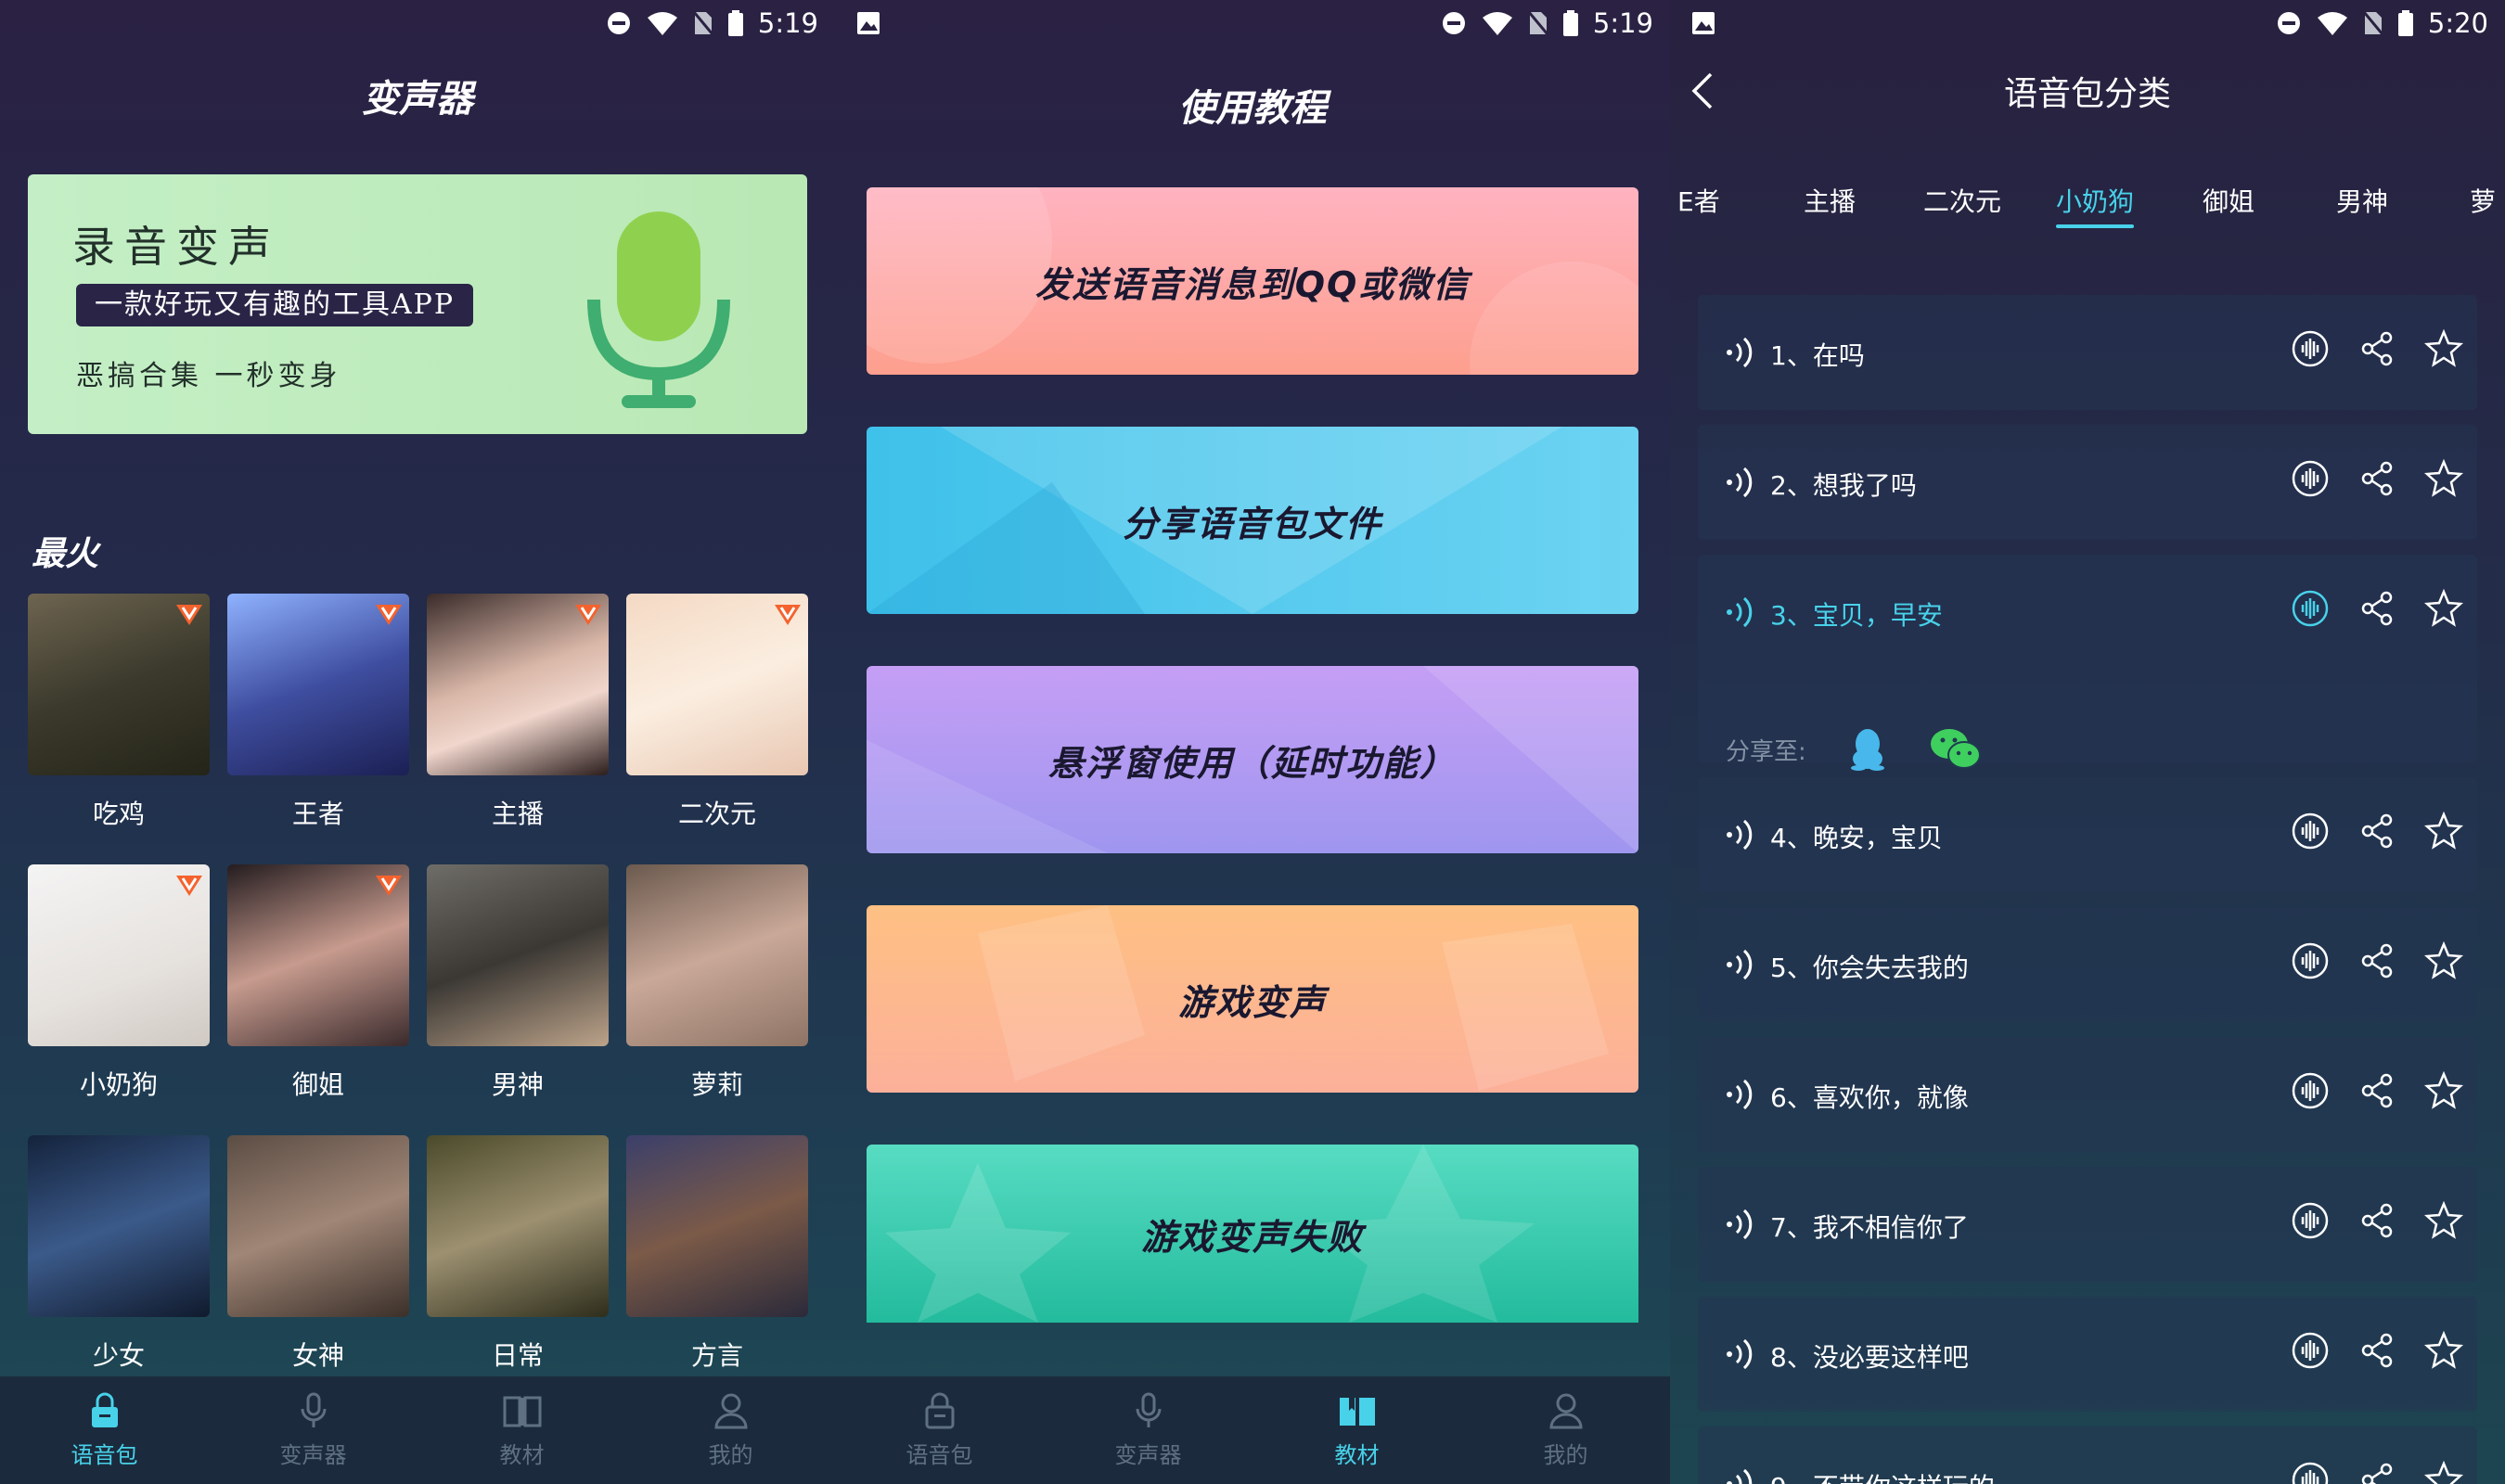  I want to click on list-item: 7、我不相信你了, so click(2087, 1224).